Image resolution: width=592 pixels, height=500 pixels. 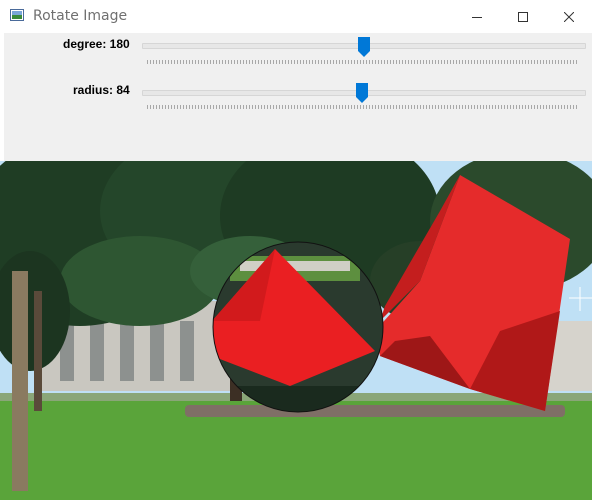 What do you see at coordinates (375, 411) in the screenshot?
I see `sculpture-base` at bounding box center [375, 411].